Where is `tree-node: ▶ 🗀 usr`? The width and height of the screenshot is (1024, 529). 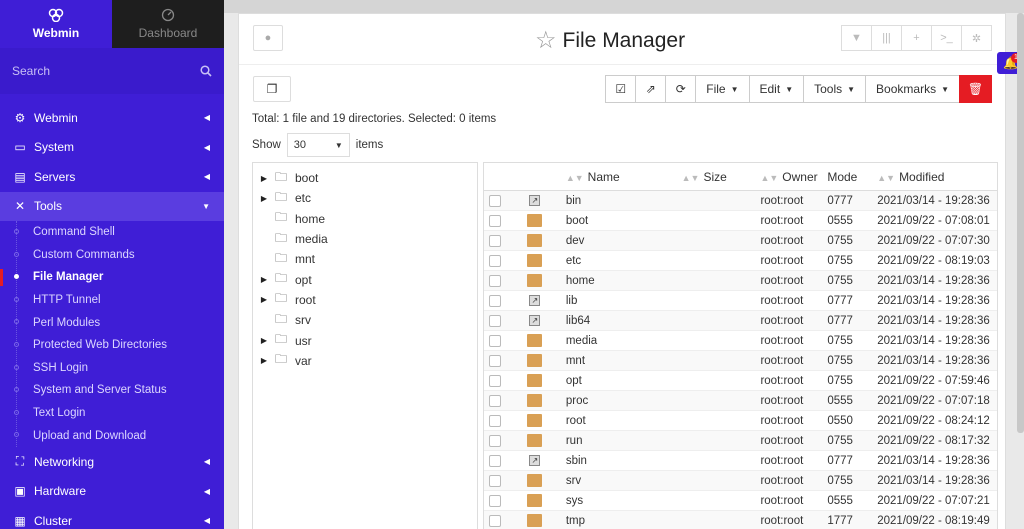 tree-node: ▶ 🗀 usr is located at coordinates (365, 340).